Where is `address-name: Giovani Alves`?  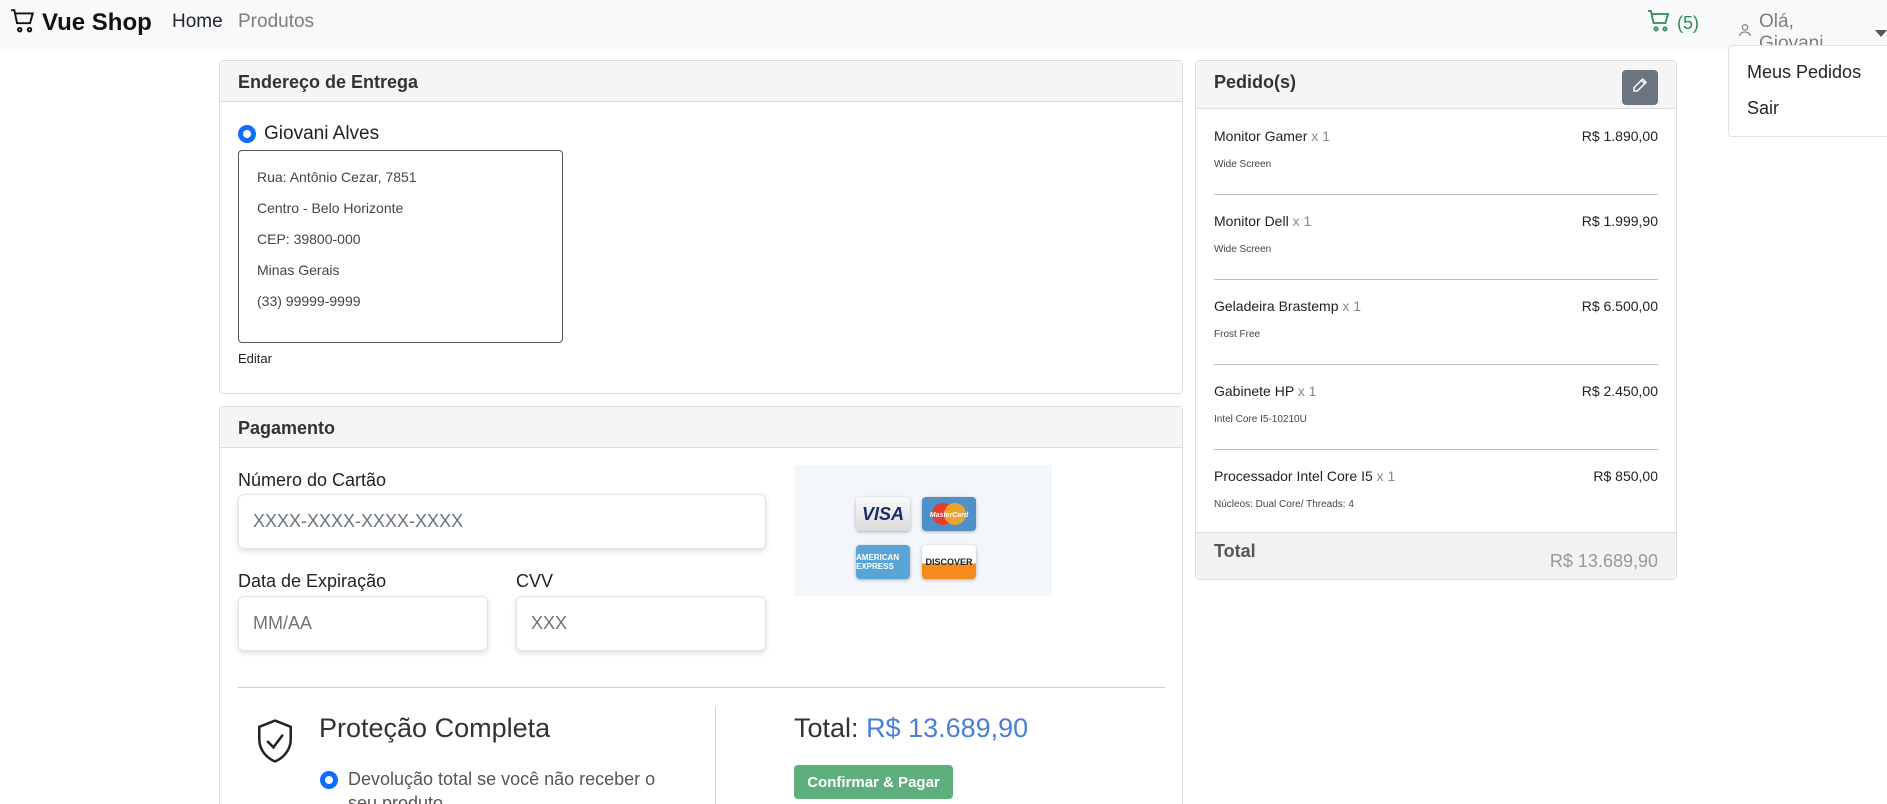
address-name: Giovani Alves is located at coordinates (322, 133).